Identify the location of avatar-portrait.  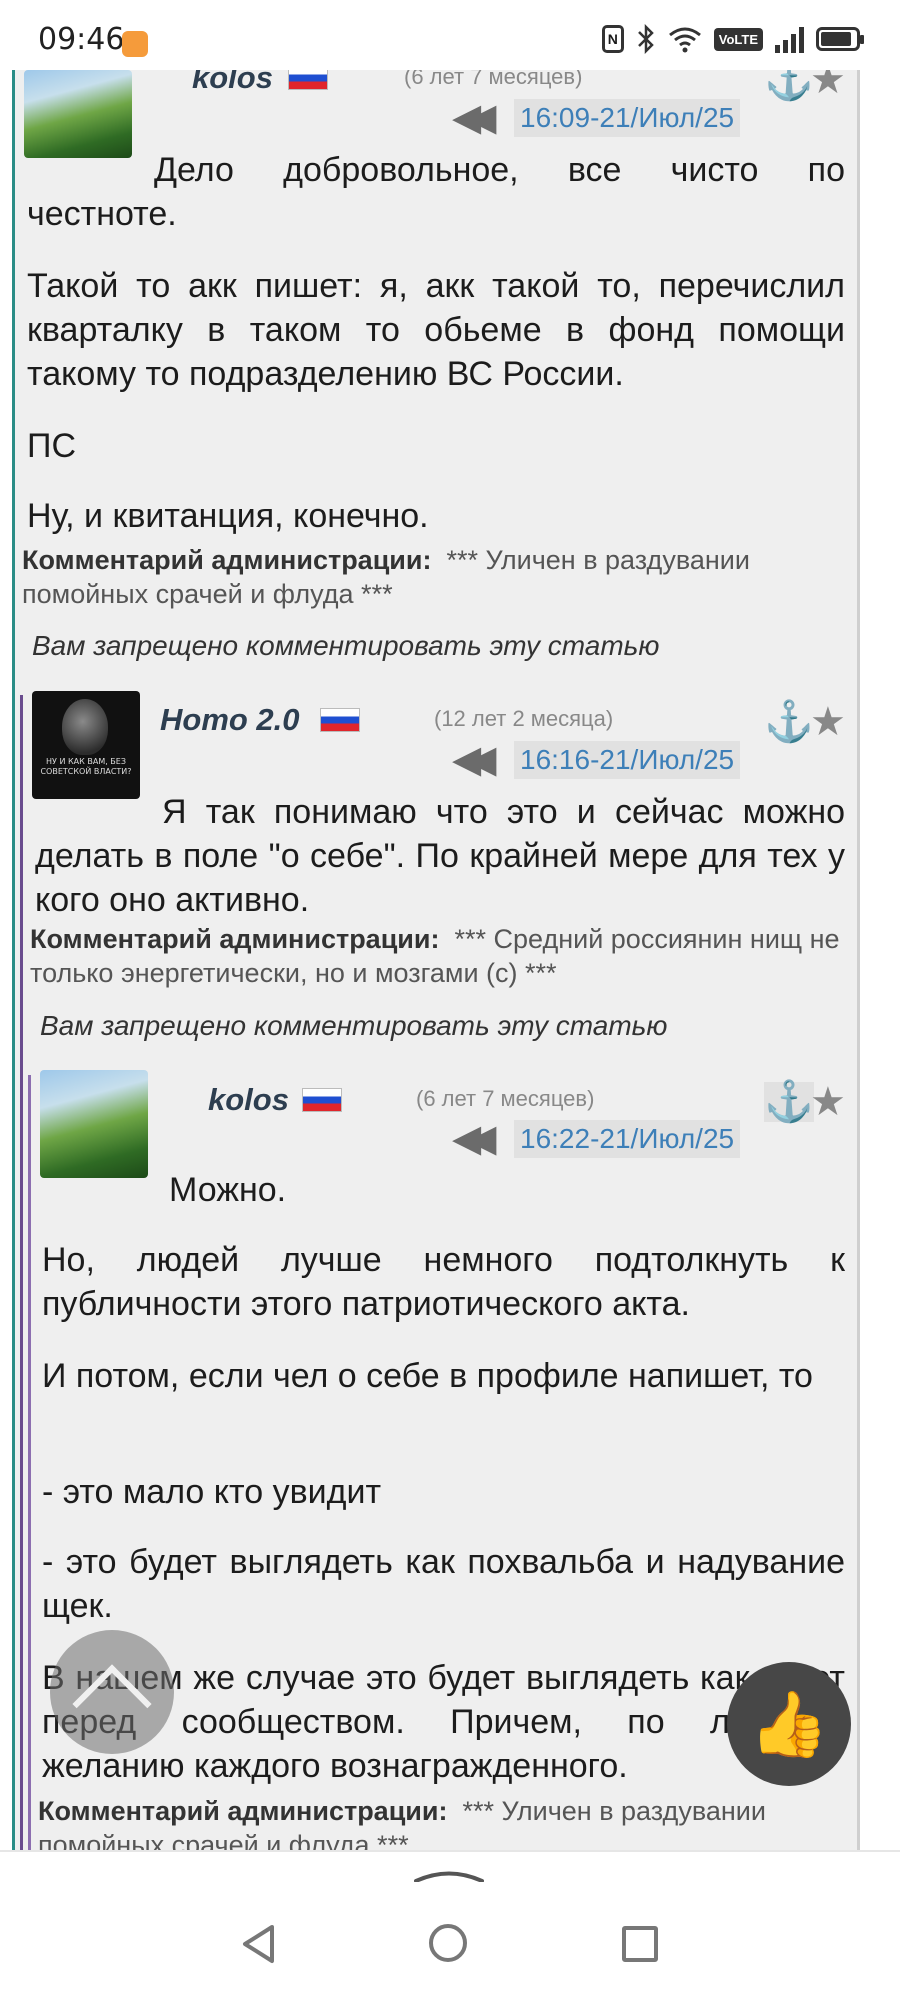
(85, 727).